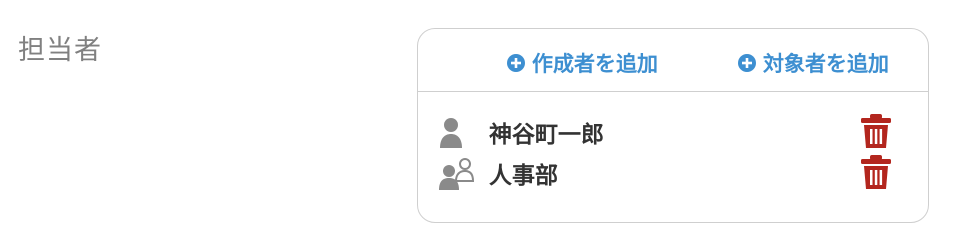  I want to click on user-icon, so click(451, 133).